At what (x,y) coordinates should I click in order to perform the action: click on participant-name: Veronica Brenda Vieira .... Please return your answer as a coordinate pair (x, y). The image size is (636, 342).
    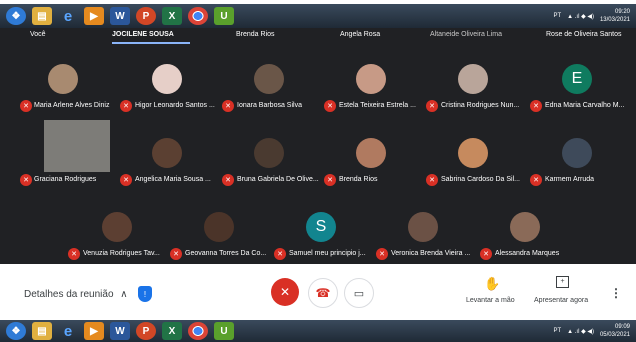
    Looking at the image, I should click on (431, 253).